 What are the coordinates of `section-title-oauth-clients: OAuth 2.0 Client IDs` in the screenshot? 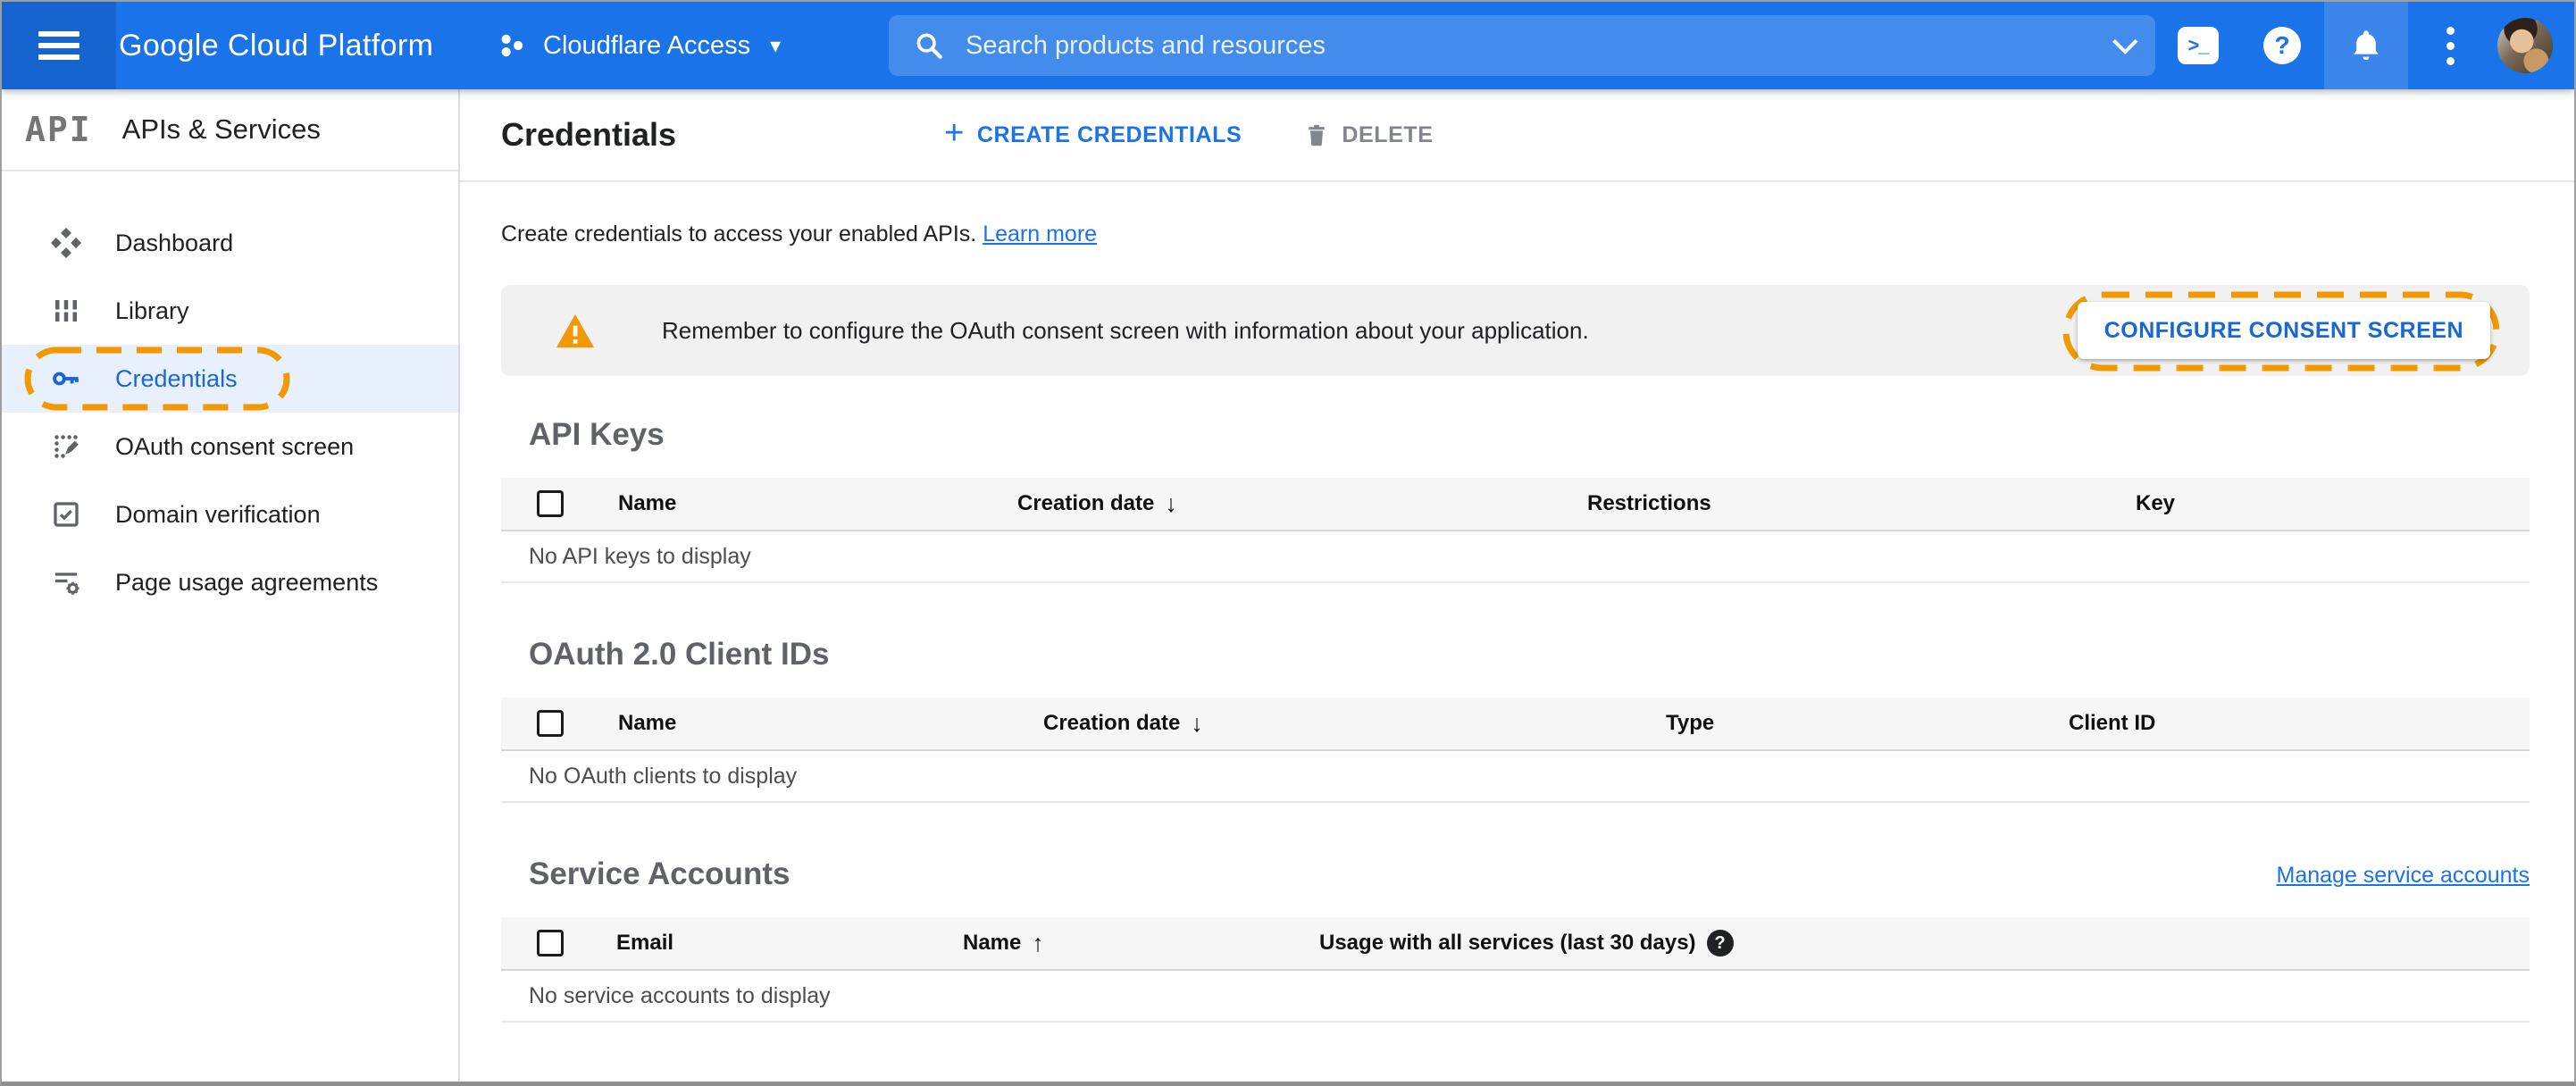 It's located at (680, 654).